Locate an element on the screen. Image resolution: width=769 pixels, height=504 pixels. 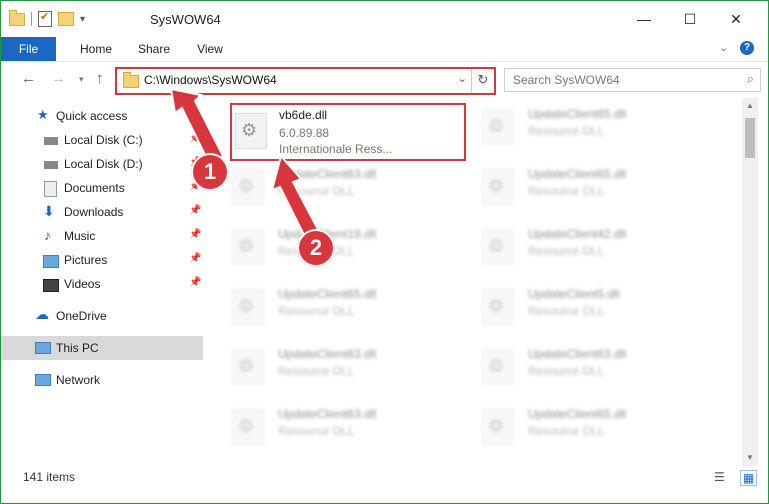
annotation-badge-2: 2 is located at coordinates (316, 248).